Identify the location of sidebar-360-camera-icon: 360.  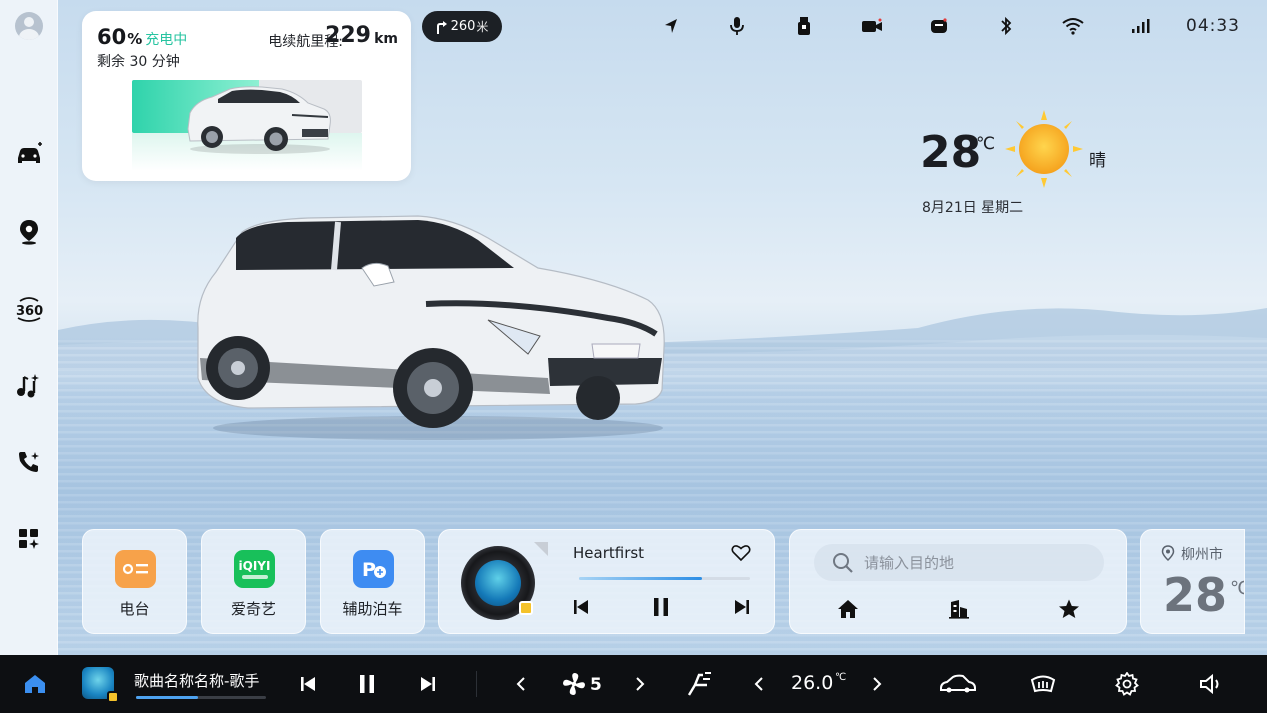
(29, 309).